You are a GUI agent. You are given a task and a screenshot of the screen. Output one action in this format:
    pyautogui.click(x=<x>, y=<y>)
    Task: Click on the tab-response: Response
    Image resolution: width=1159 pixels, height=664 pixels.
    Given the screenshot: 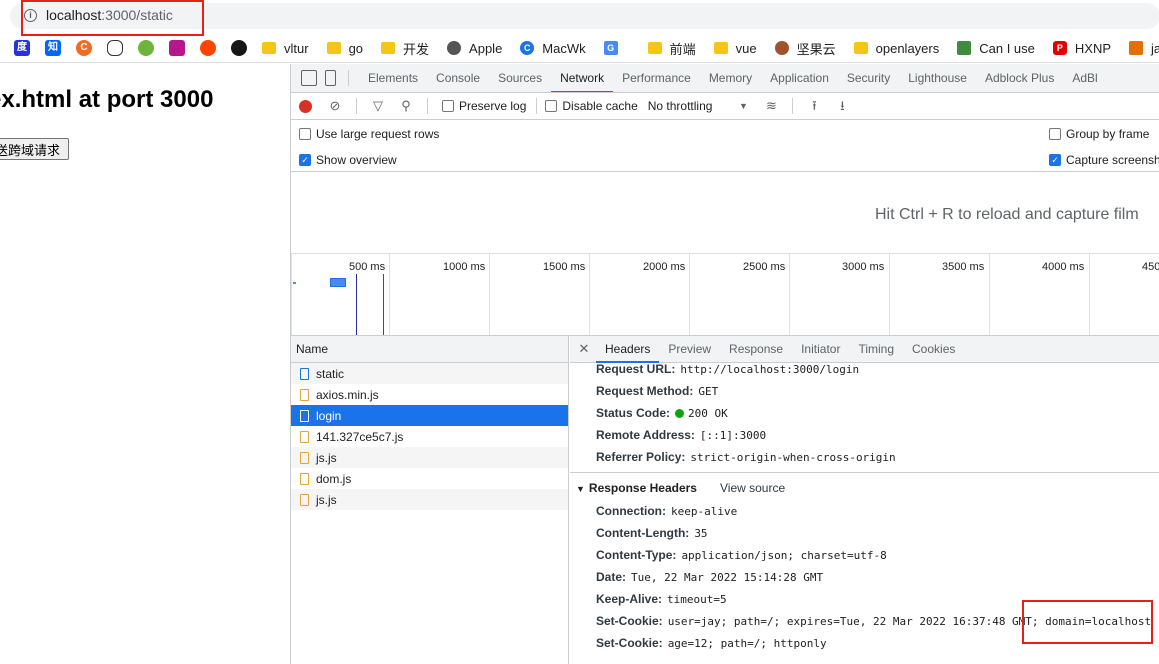 What is the action you would take?
    pyautogui.click(x=756, y=349)
    